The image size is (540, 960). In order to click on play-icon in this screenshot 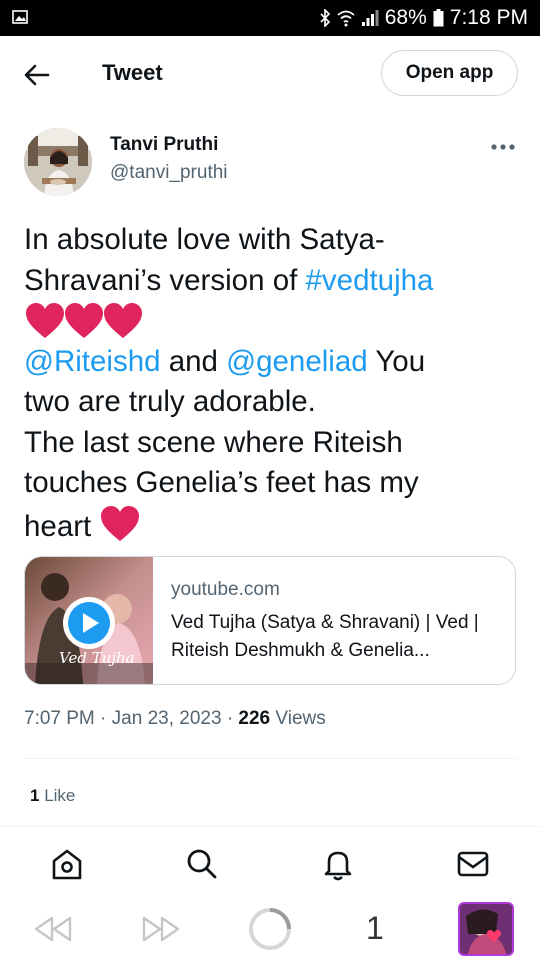, I will do `click(89, 623)`.